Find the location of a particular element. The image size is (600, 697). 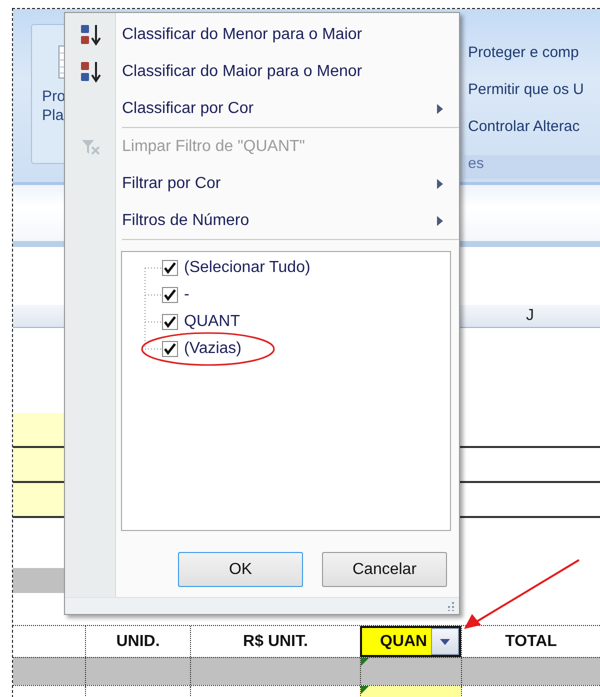

ribbon-group-label: es is located at coordinates (476, 163).